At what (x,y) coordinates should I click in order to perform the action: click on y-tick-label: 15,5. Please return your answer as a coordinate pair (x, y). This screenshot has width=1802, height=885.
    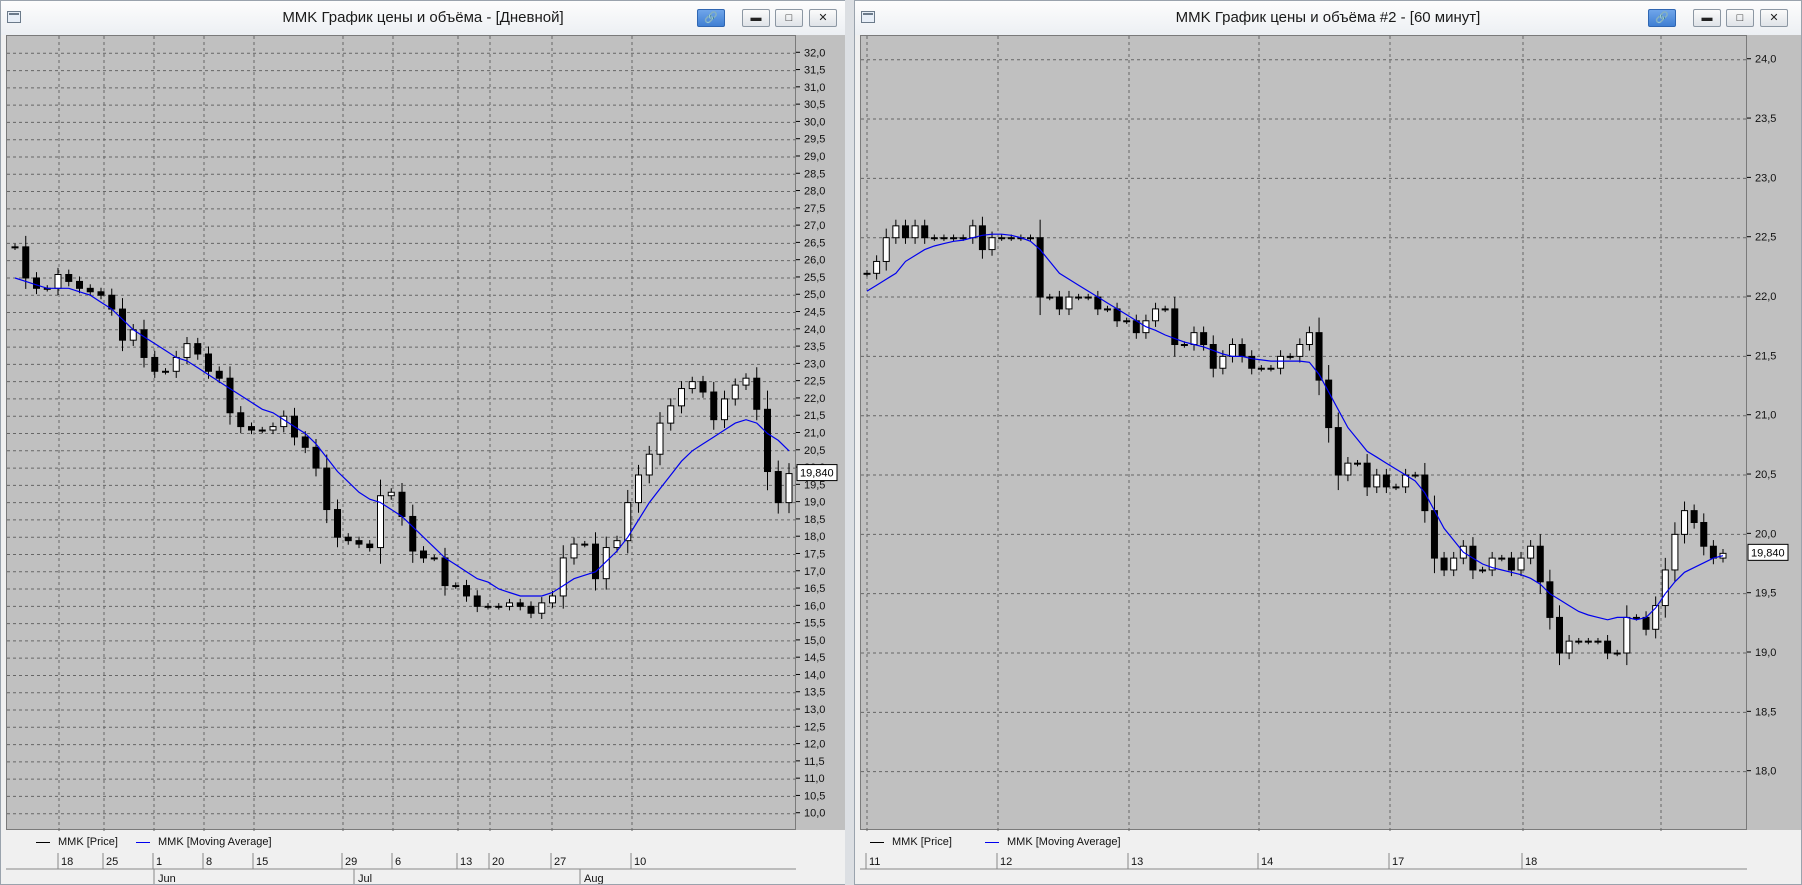
    Looking at the image, I should click on (814, 624).